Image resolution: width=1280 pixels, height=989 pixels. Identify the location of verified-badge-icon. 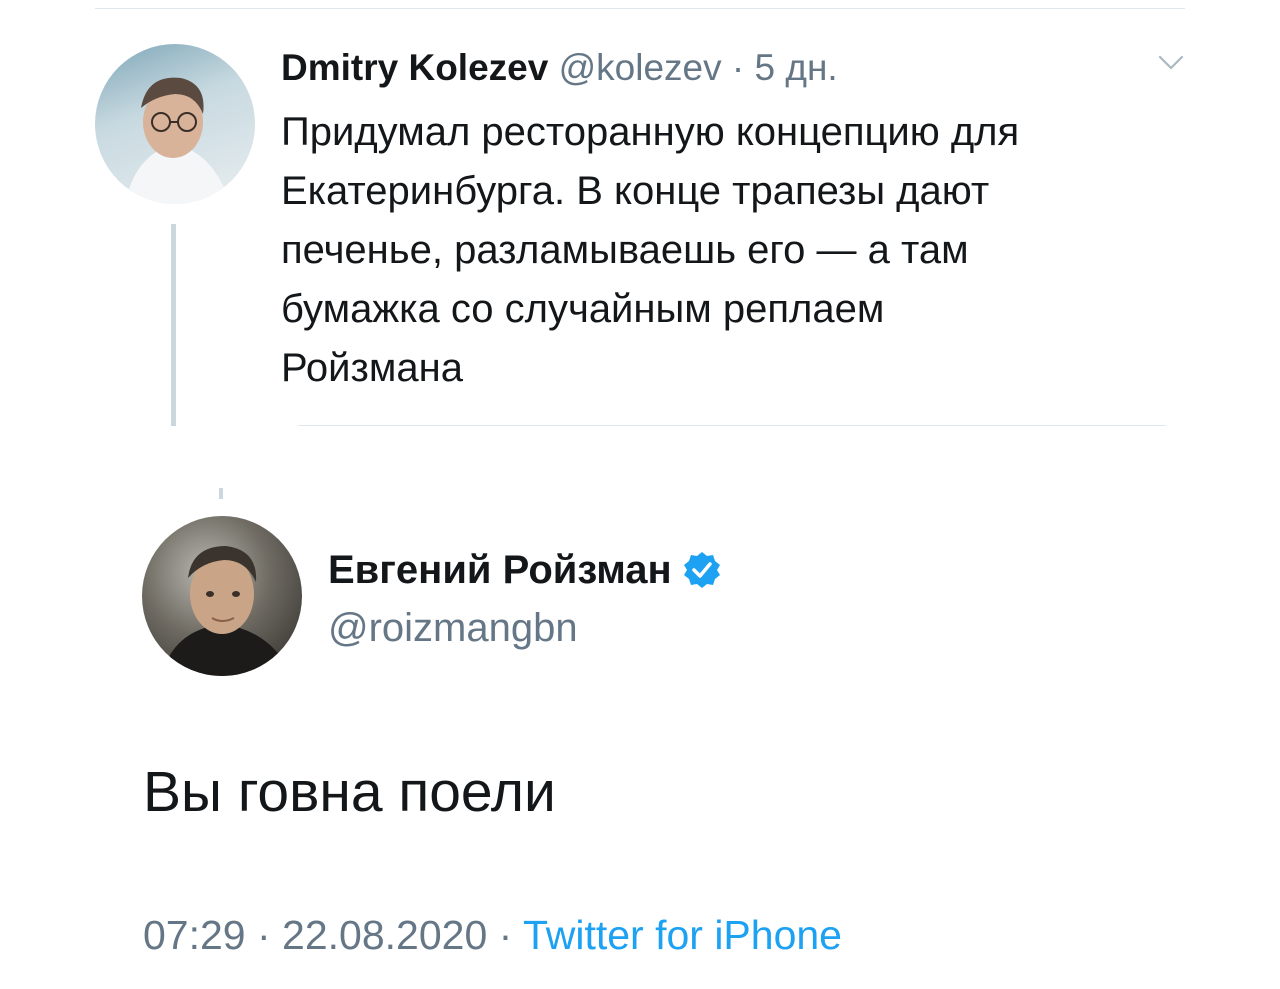
(701, 570).